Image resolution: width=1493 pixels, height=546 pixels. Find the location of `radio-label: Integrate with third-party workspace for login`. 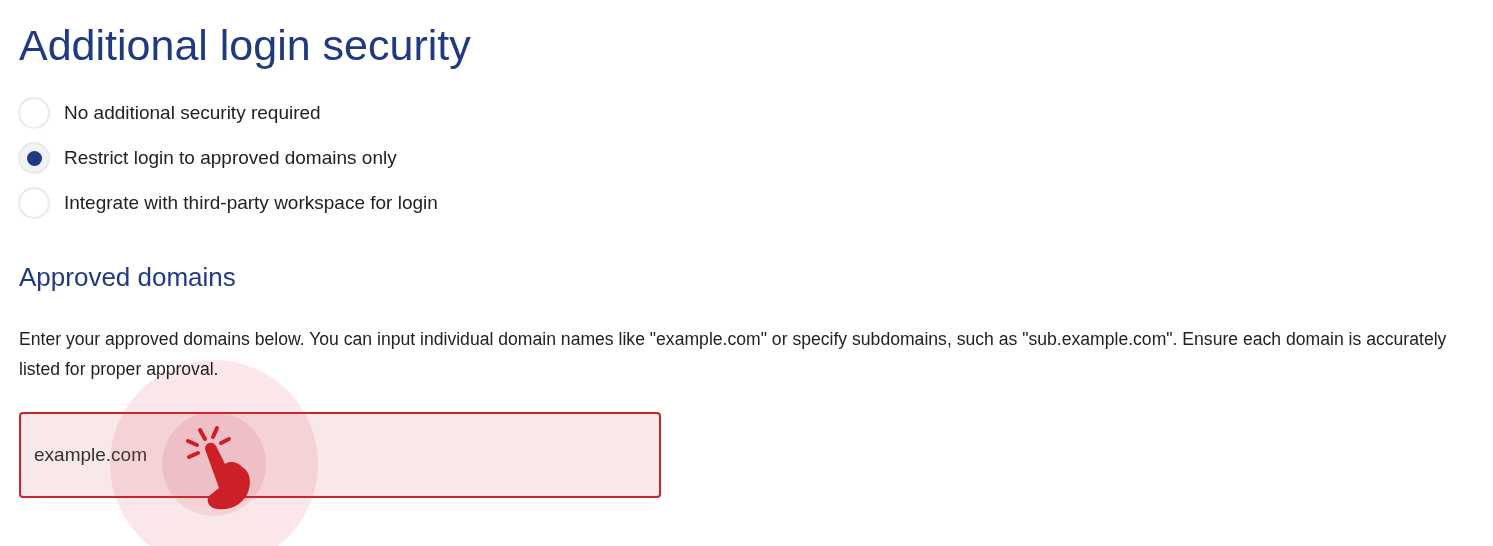

radio-label: Integrate with third-party workspace for login is located at coordinates (251, 203).